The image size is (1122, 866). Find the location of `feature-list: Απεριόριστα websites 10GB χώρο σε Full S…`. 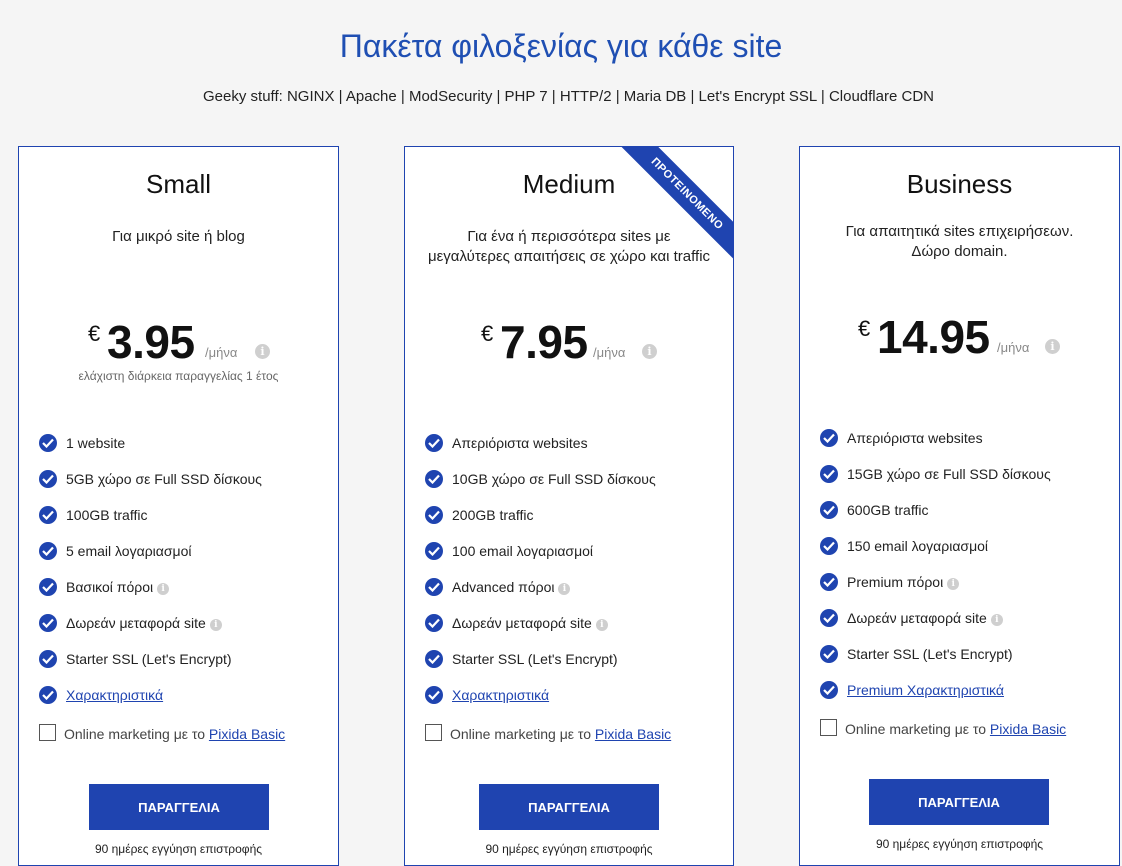

feature-list: Απεριόριστα websites 10GB χώρο σε Full S… is located at coordinates (574, 577).